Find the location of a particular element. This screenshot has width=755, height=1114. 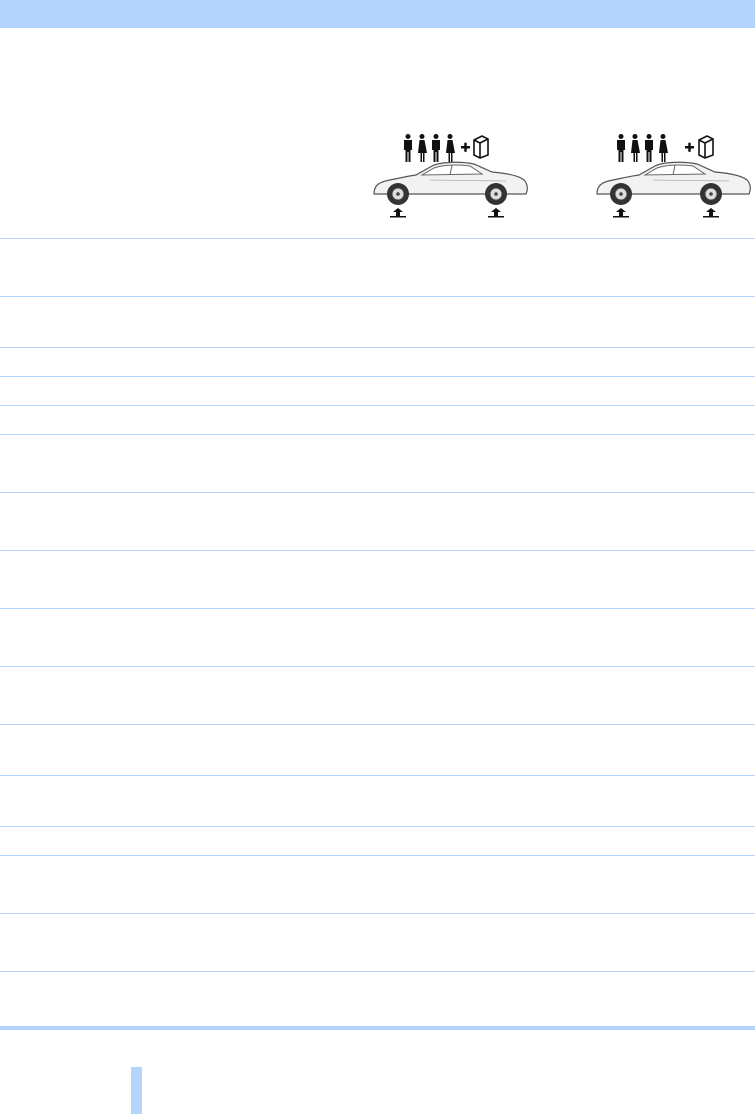

page-marker-tab is located at coordinates (136, 1090).